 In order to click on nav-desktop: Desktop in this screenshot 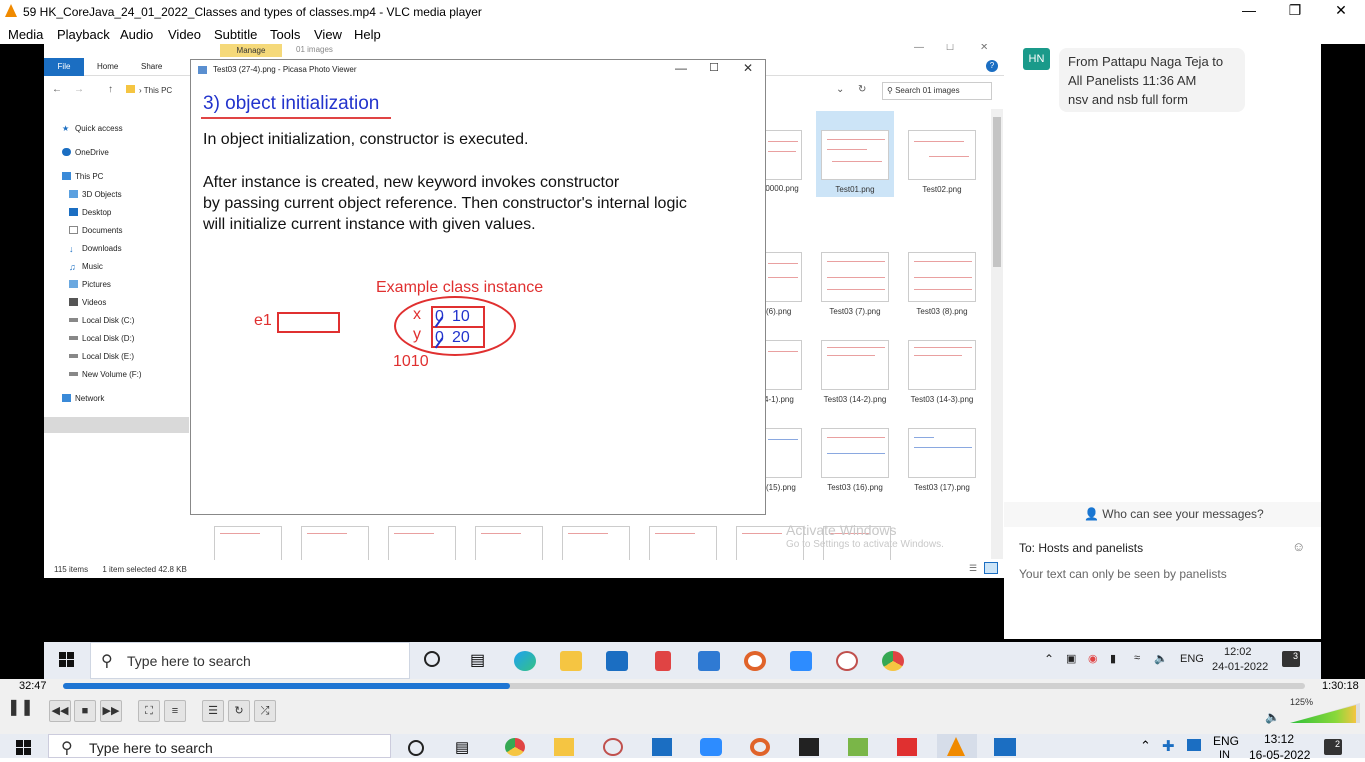, I will do `click(90, 212)`.